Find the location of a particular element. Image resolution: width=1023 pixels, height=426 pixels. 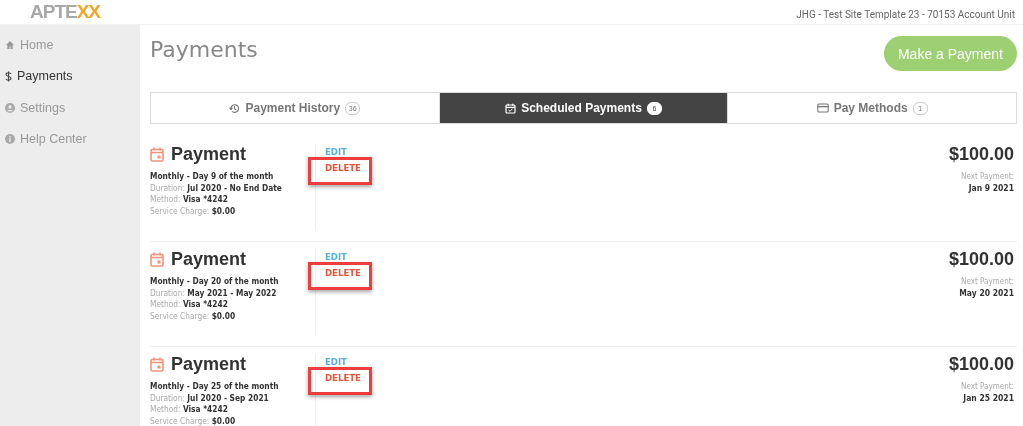

sidebar-item: Payments is located at coordinates (70, 76).